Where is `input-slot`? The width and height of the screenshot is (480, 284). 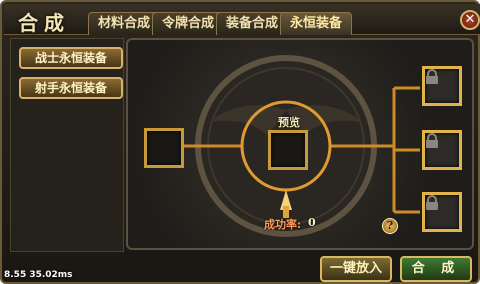 input-slot is located at coordinates (164, 148).